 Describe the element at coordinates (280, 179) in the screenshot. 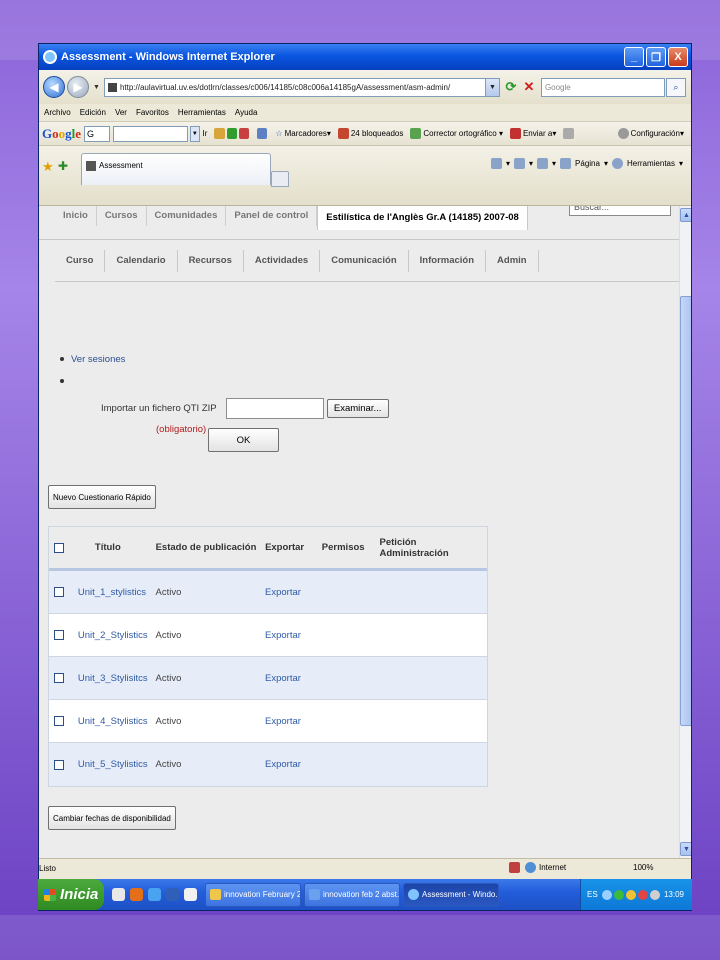

I see `new-tab-button` at that location.